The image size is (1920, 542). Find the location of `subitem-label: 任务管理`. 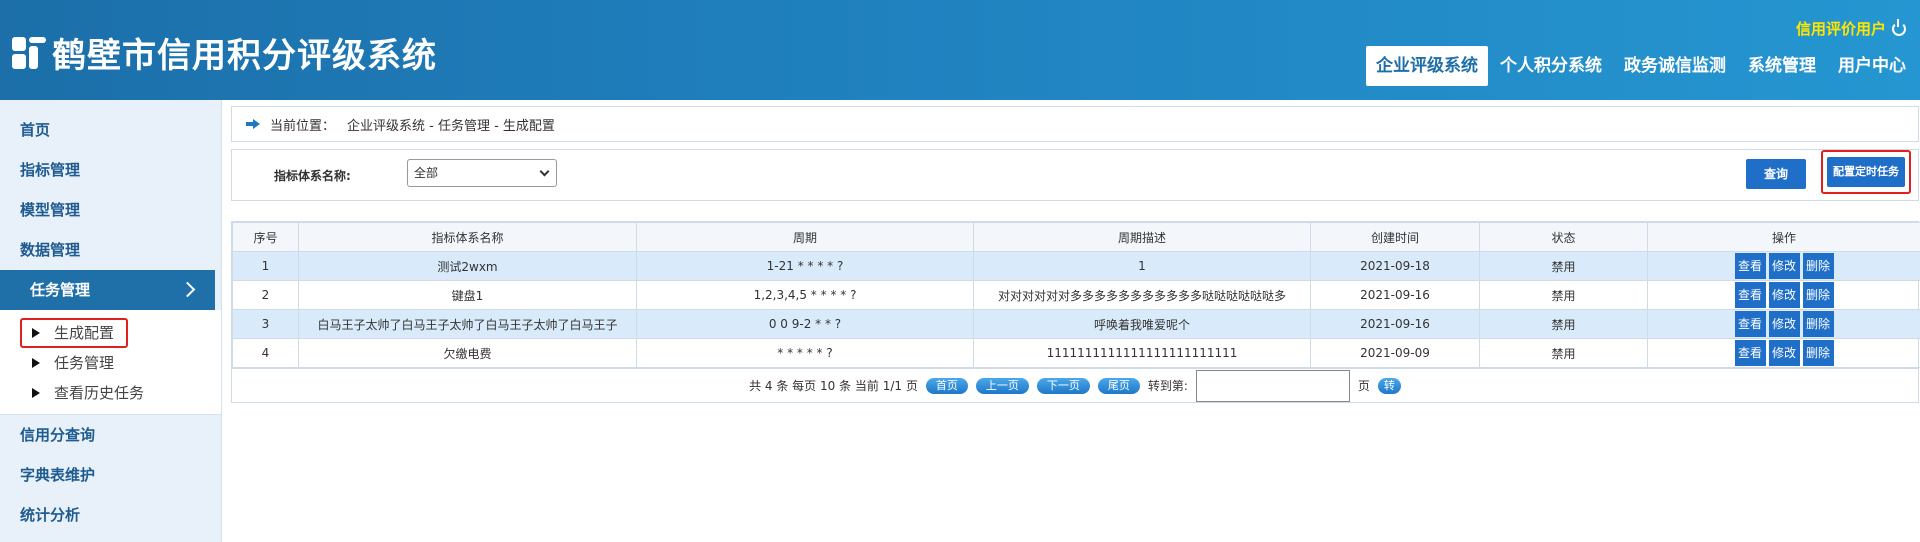

subitem-label: 任务管理 is located at coordinates (84, 363).